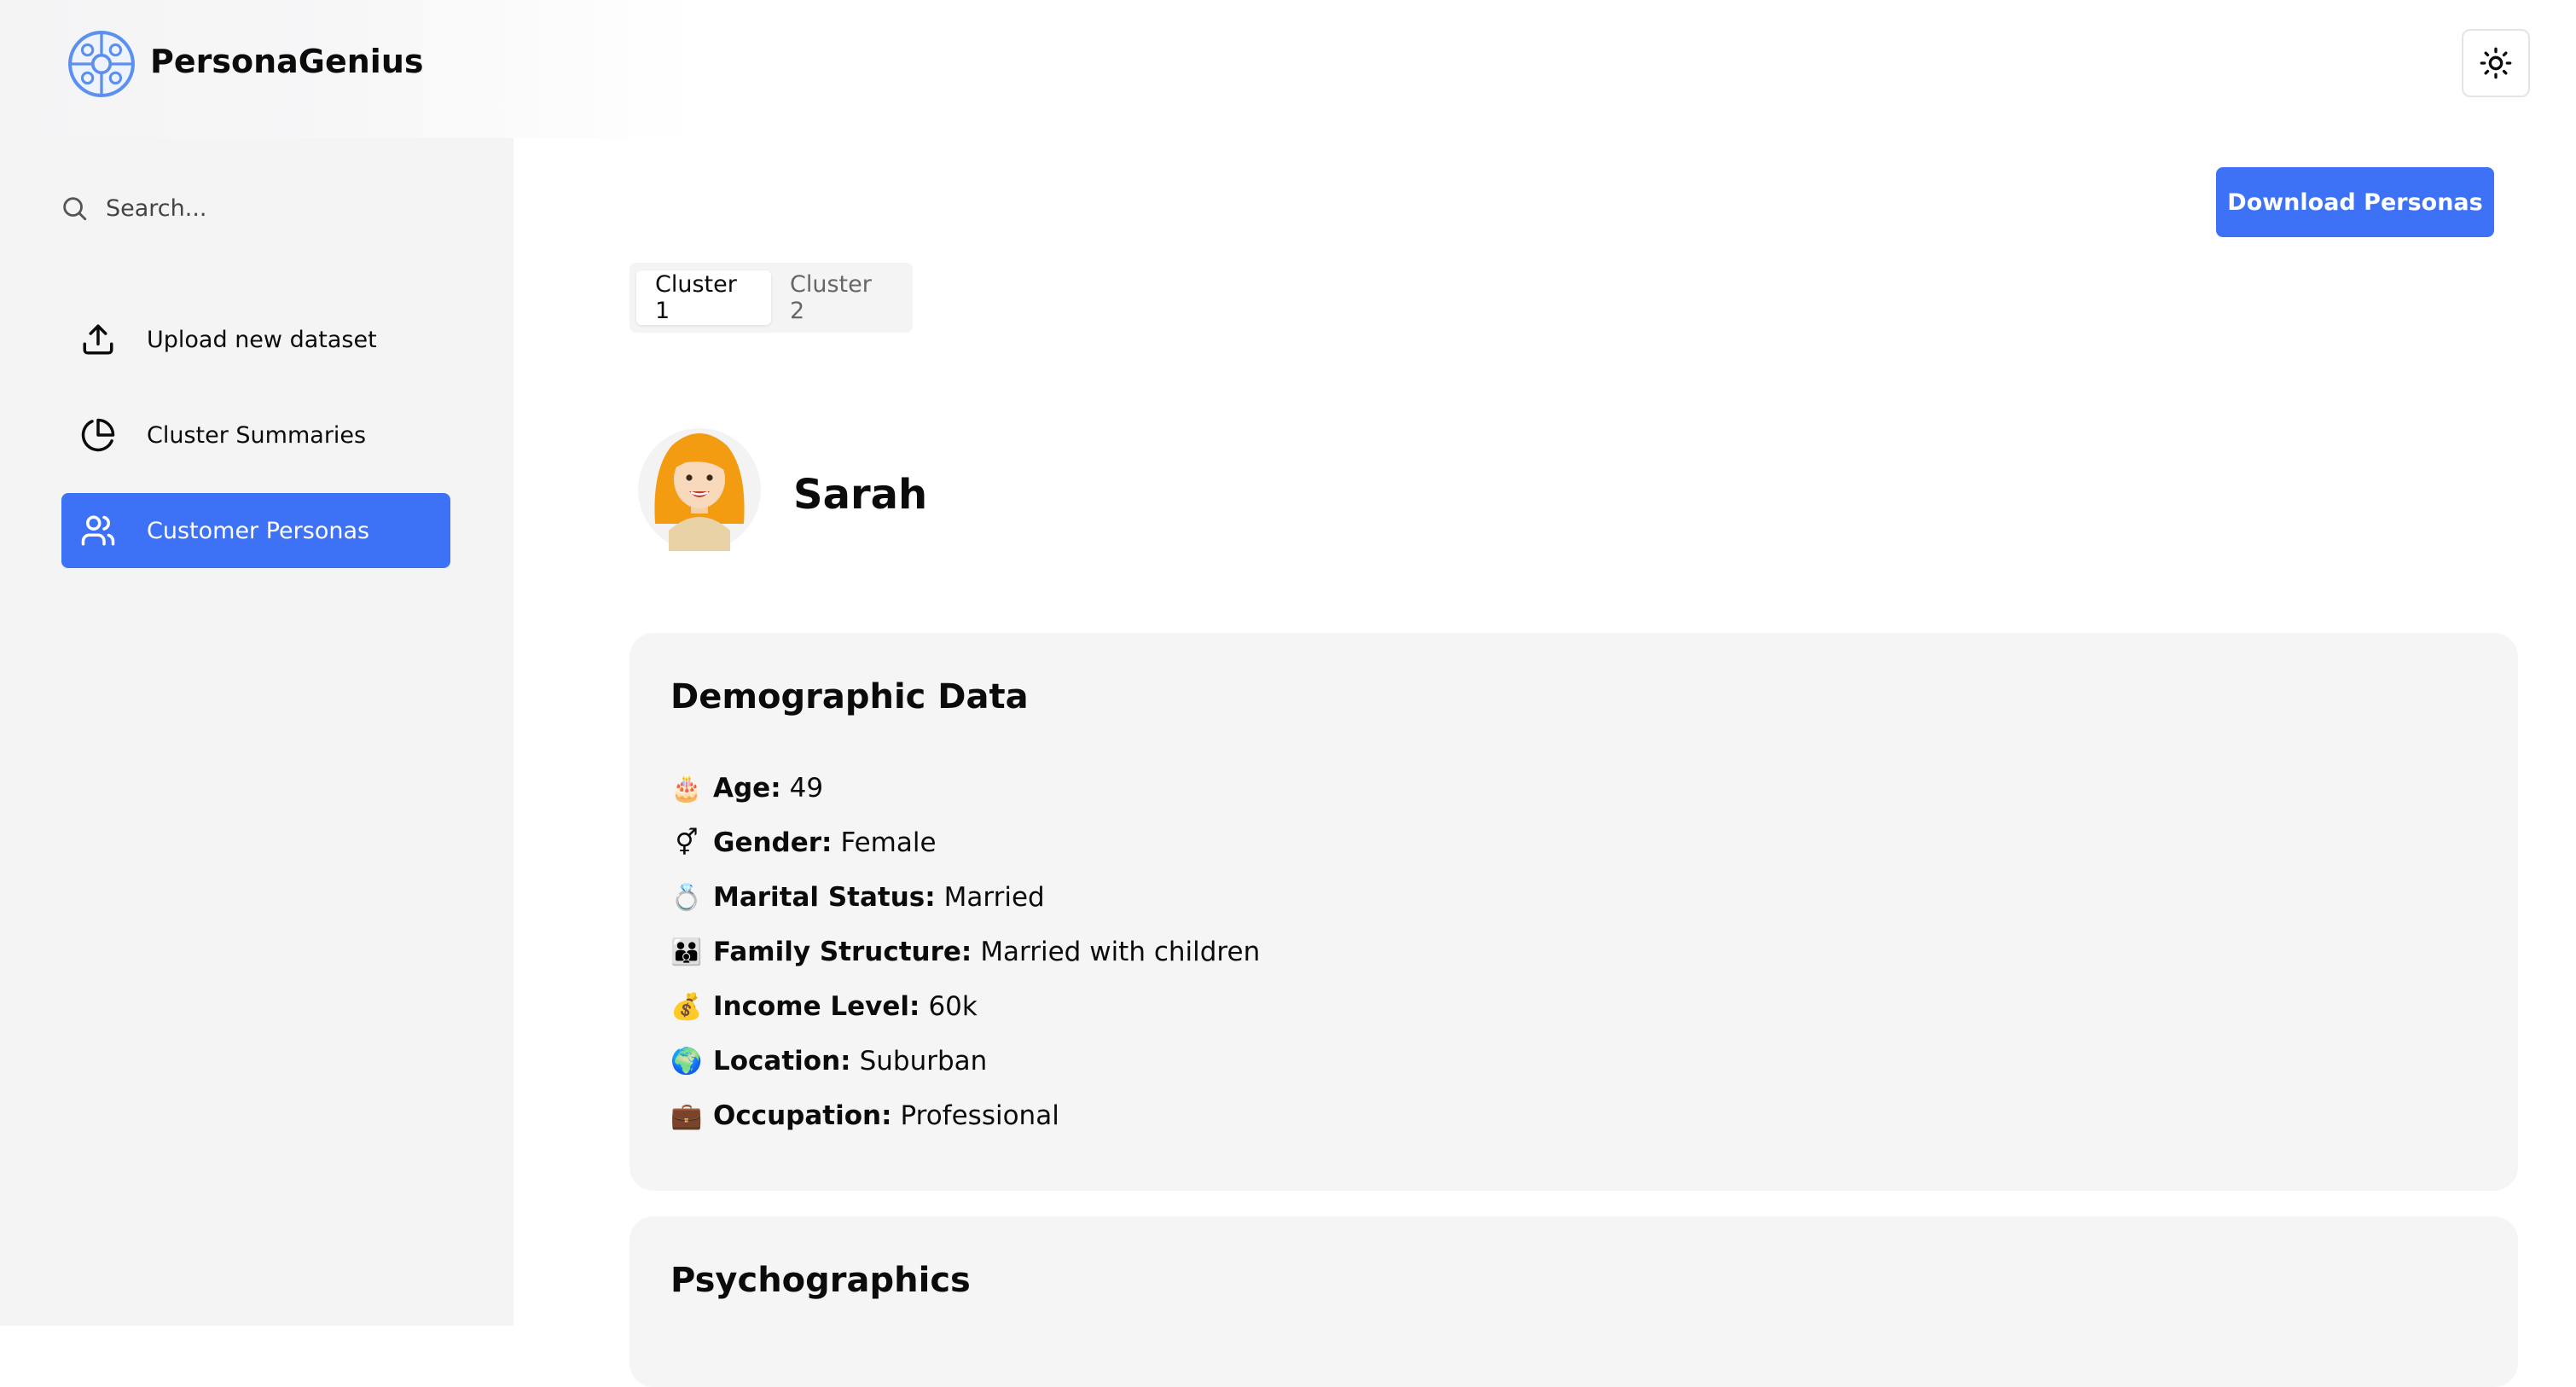  I want to click on upload-icon, so click(98, 339).